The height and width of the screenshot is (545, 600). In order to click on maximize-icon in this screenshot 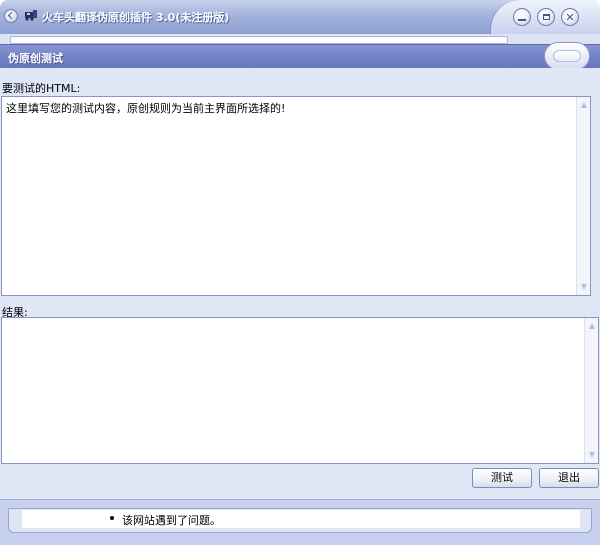, I will do `click(546, 17)`.